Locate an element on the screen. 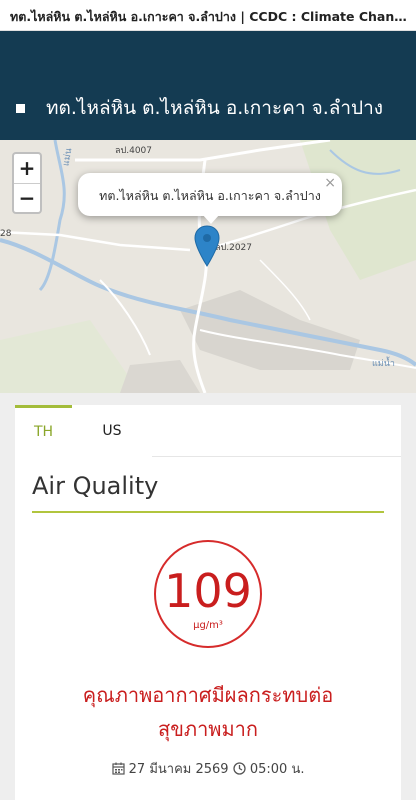 Image resolution: width=416 pixels, height=800 pixels. zoom-control: + − is located at coordinates (27, 183).